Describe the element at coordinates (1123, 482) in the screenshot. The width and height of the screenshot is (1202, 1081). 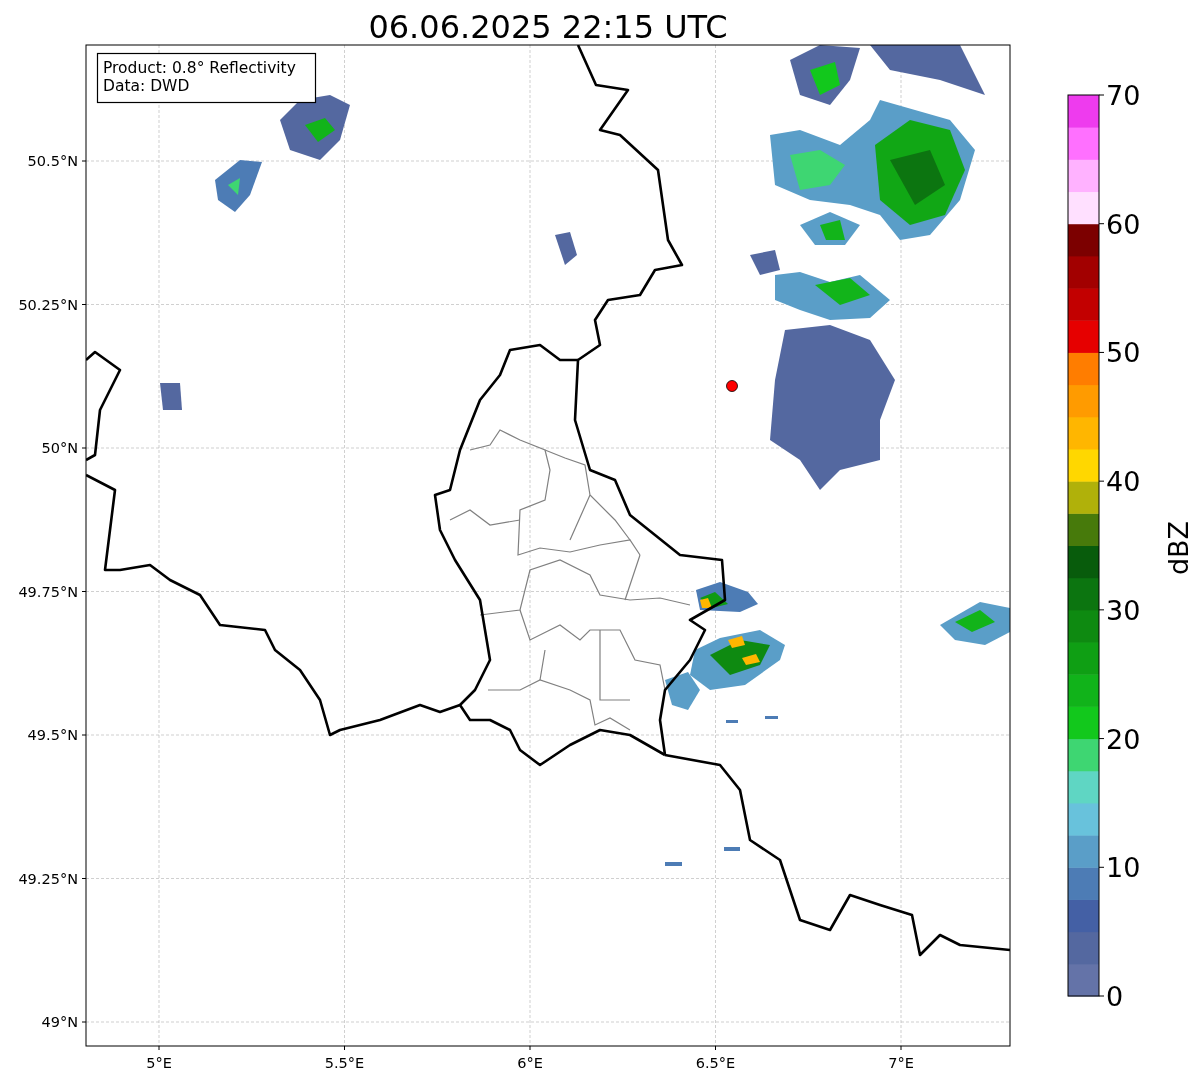
I see `colorbar-label: 40` at that location.